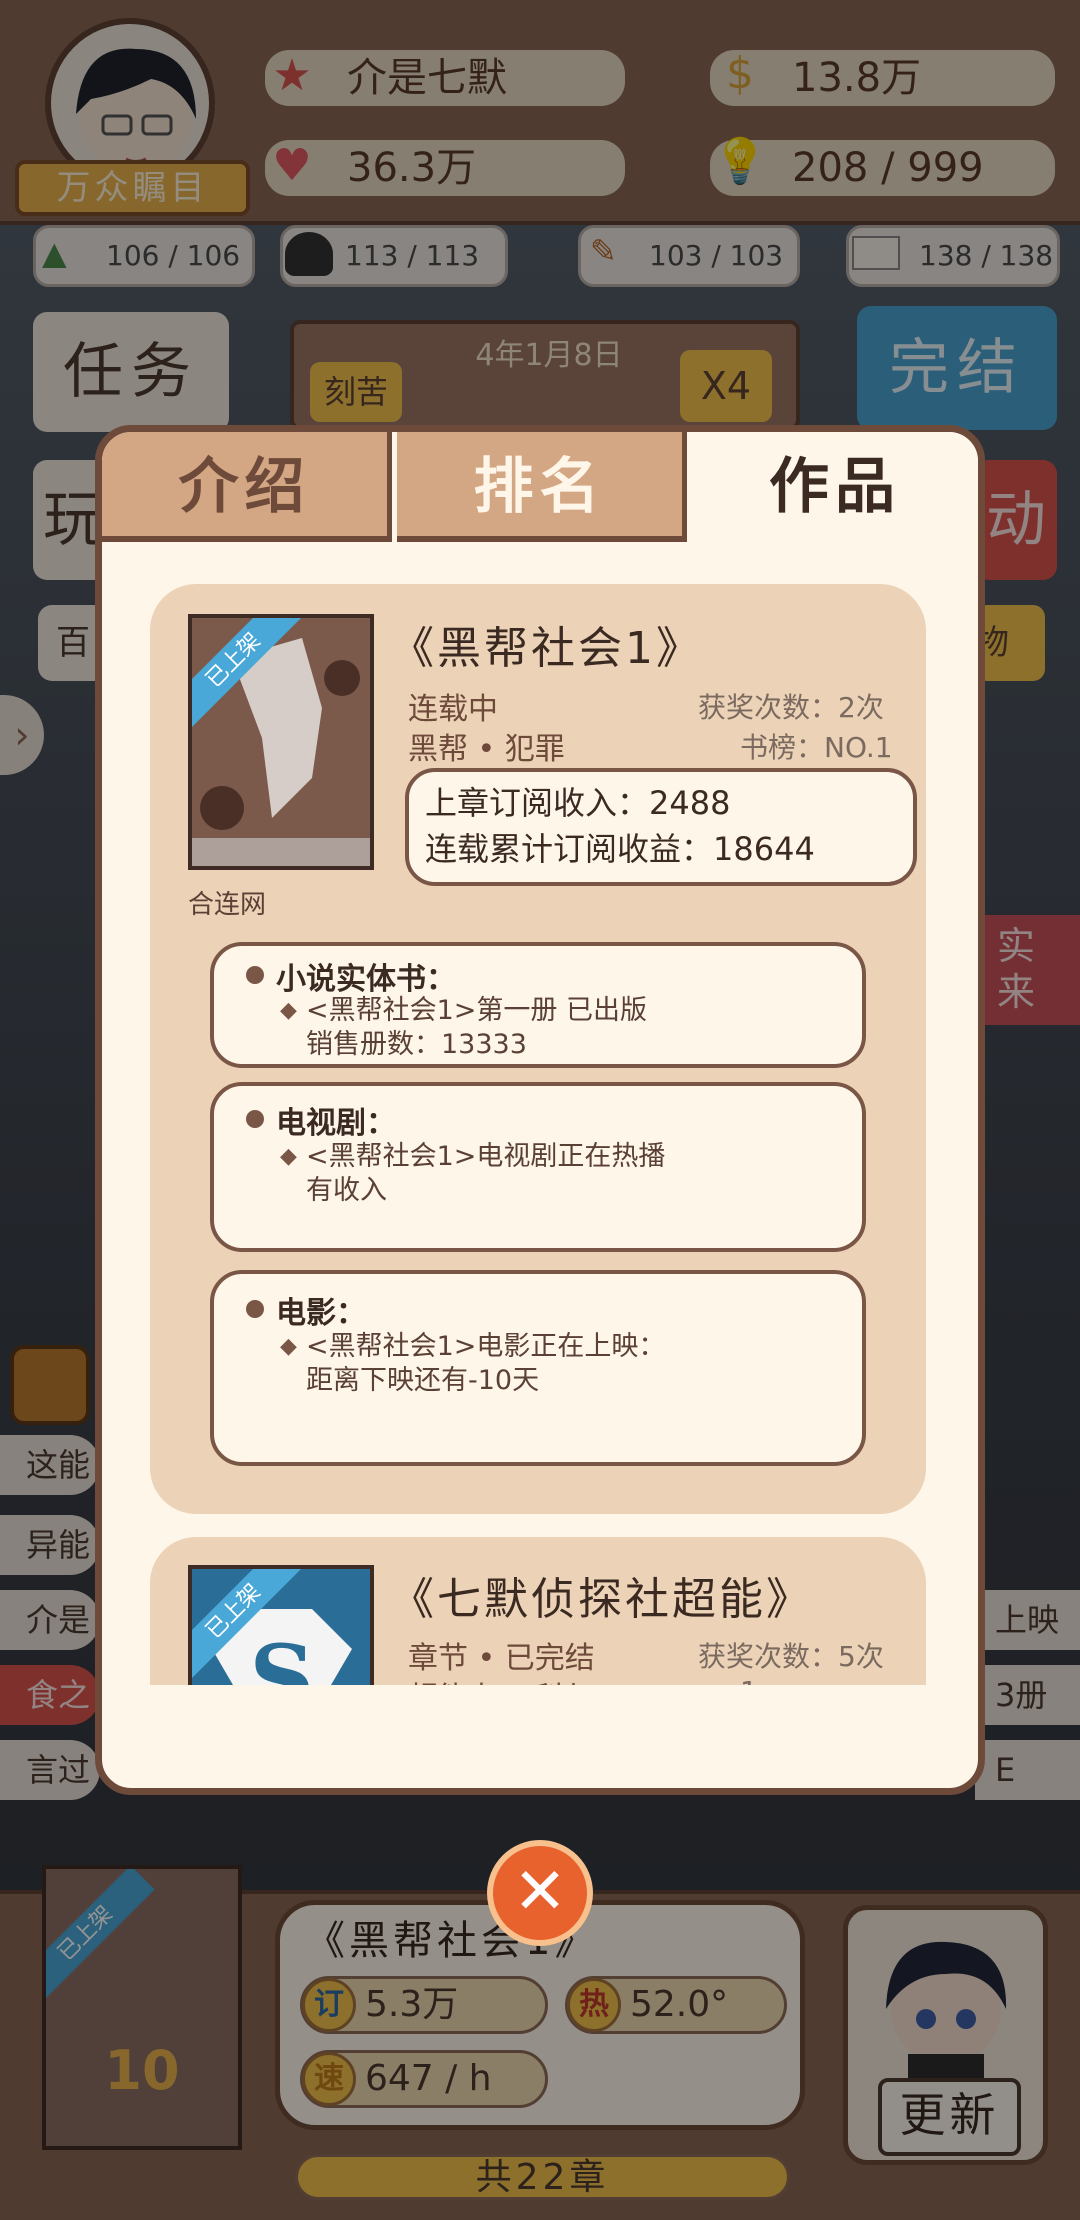 The width and height of the screenshot is (1080, 2220). Describe the element at coordinates (661, 827) in the screenshot. I see `income-box: 上章订阅收入：2488 连载累计订阅收益：18644` at that location.